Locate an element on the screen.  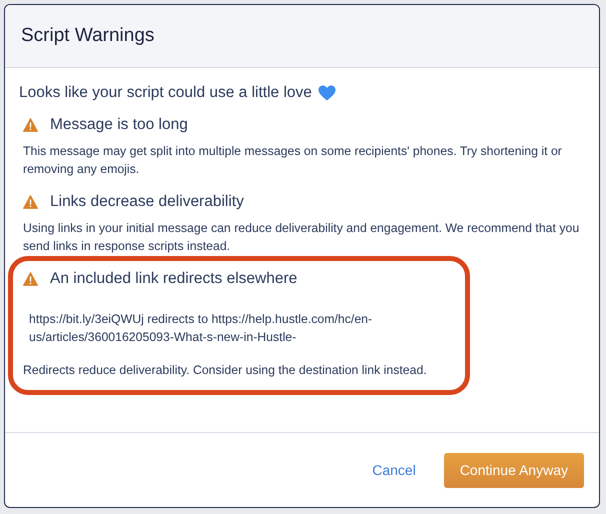
warning-title: An included link redirects elsewhere is located at coordinates (174, 279).